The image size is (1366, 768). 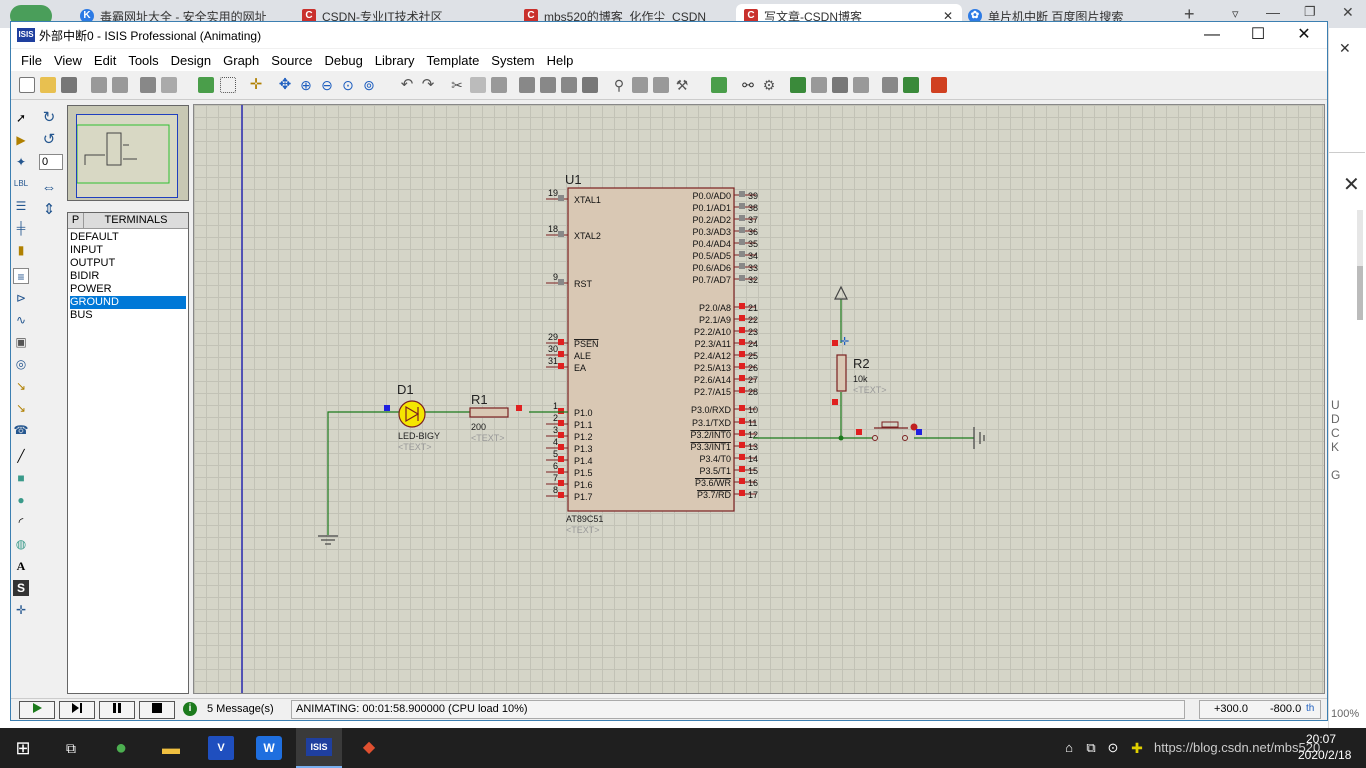 I want to click on browser-close-icon: ✕, so click(x=1348, y=12).